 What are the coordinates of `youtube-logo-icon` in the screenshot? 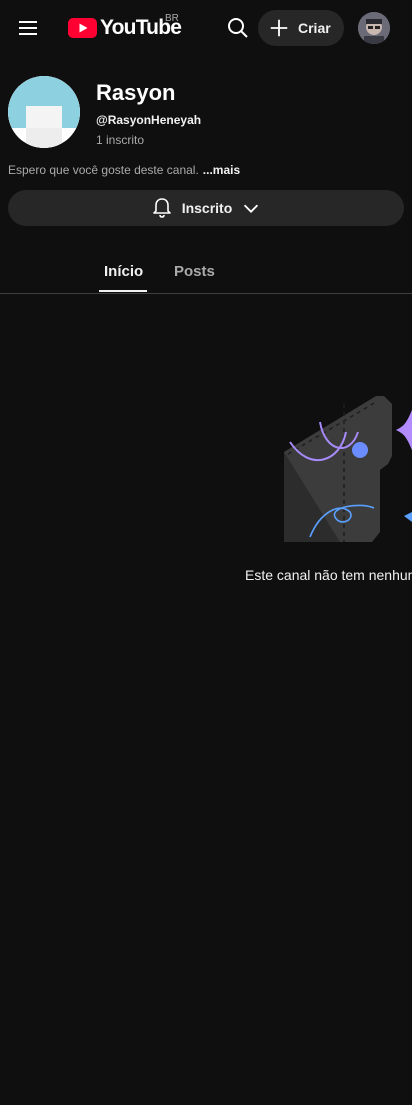 It's located at (82, 28).